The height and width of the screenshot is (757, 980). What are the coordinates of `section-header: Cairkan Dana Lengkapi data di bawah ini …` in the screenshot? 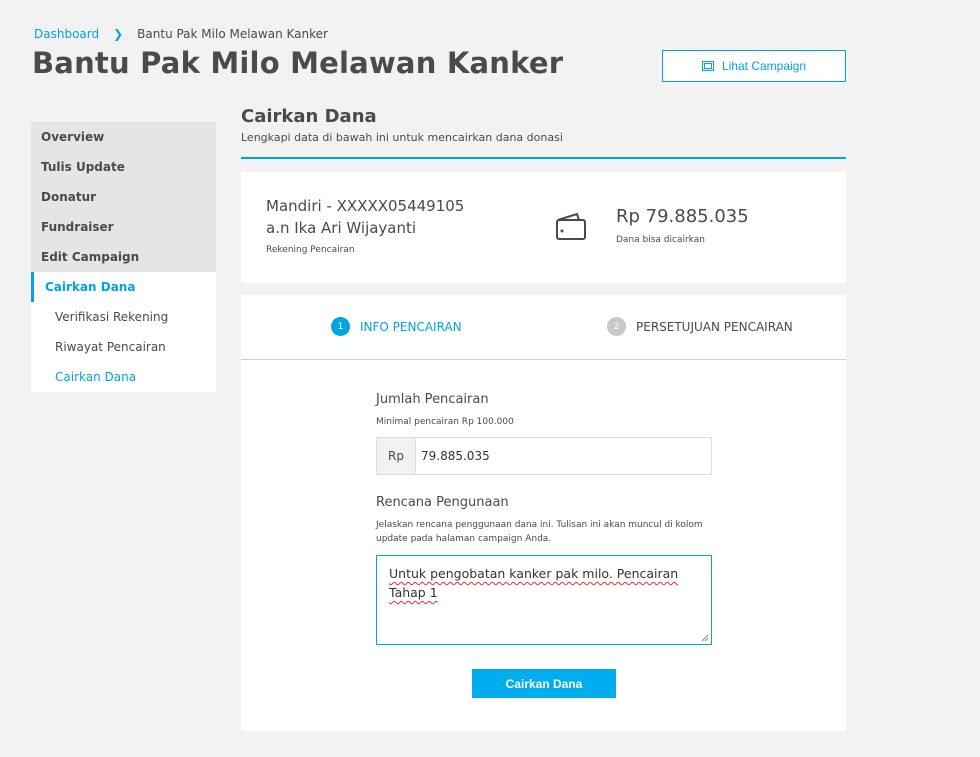 It's located at (543, 132).